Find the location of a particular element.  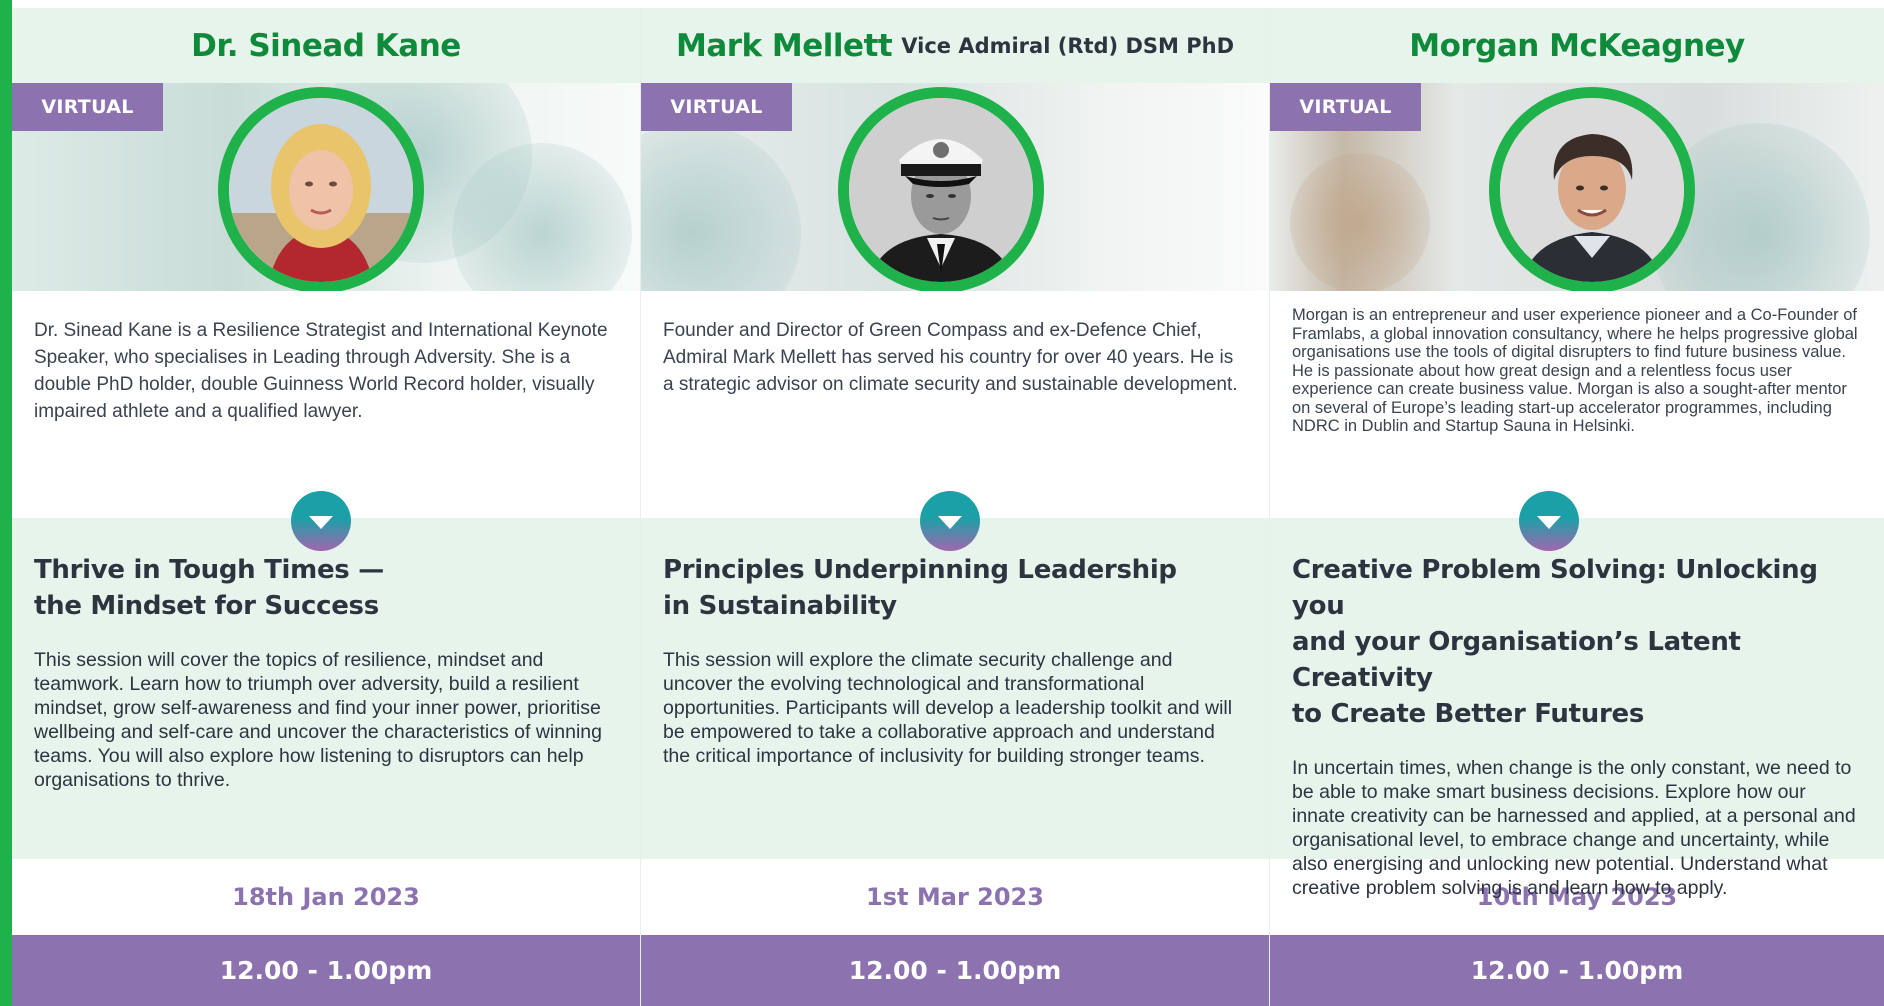

session-date-row: 1st Mar 2023 is located at coordinates (955, 897).